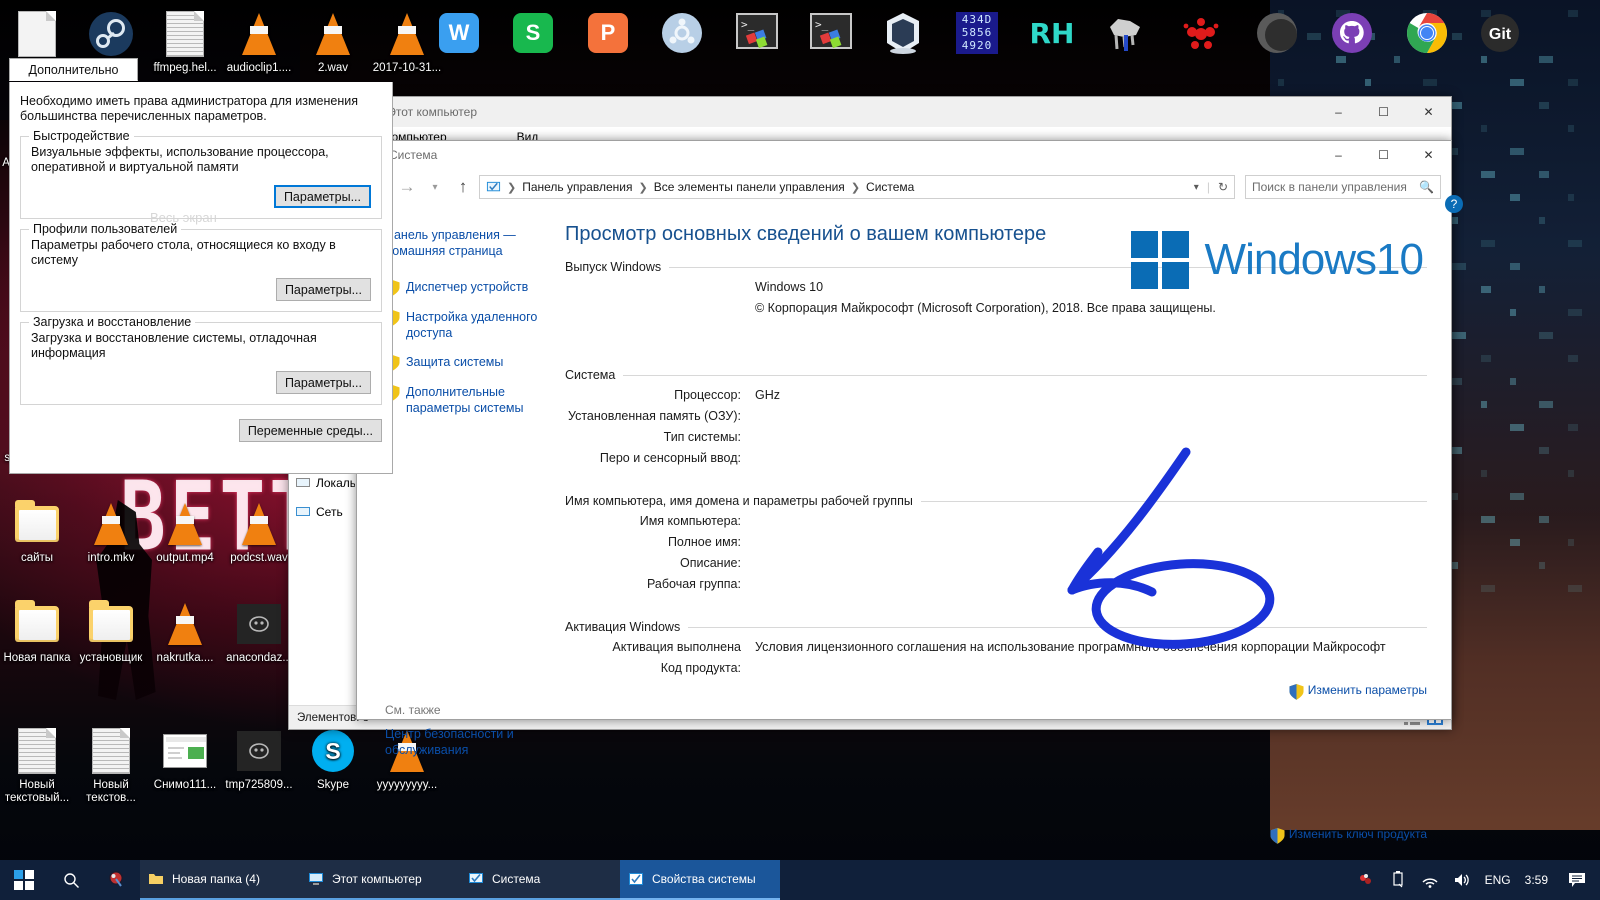 The width and height of the screenshot is (1600, 900). What do you see at coordinates (185, 532) in the screenshot?
I see `desktop-icon: output.mp4` at bounding box center [185, 532].